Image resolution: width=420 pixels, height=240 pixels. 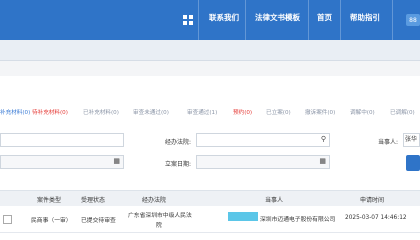 What do you see at coordinates (188, 20) in the screenshot?
I see `grid-icon` at bounding box center [188, 20].